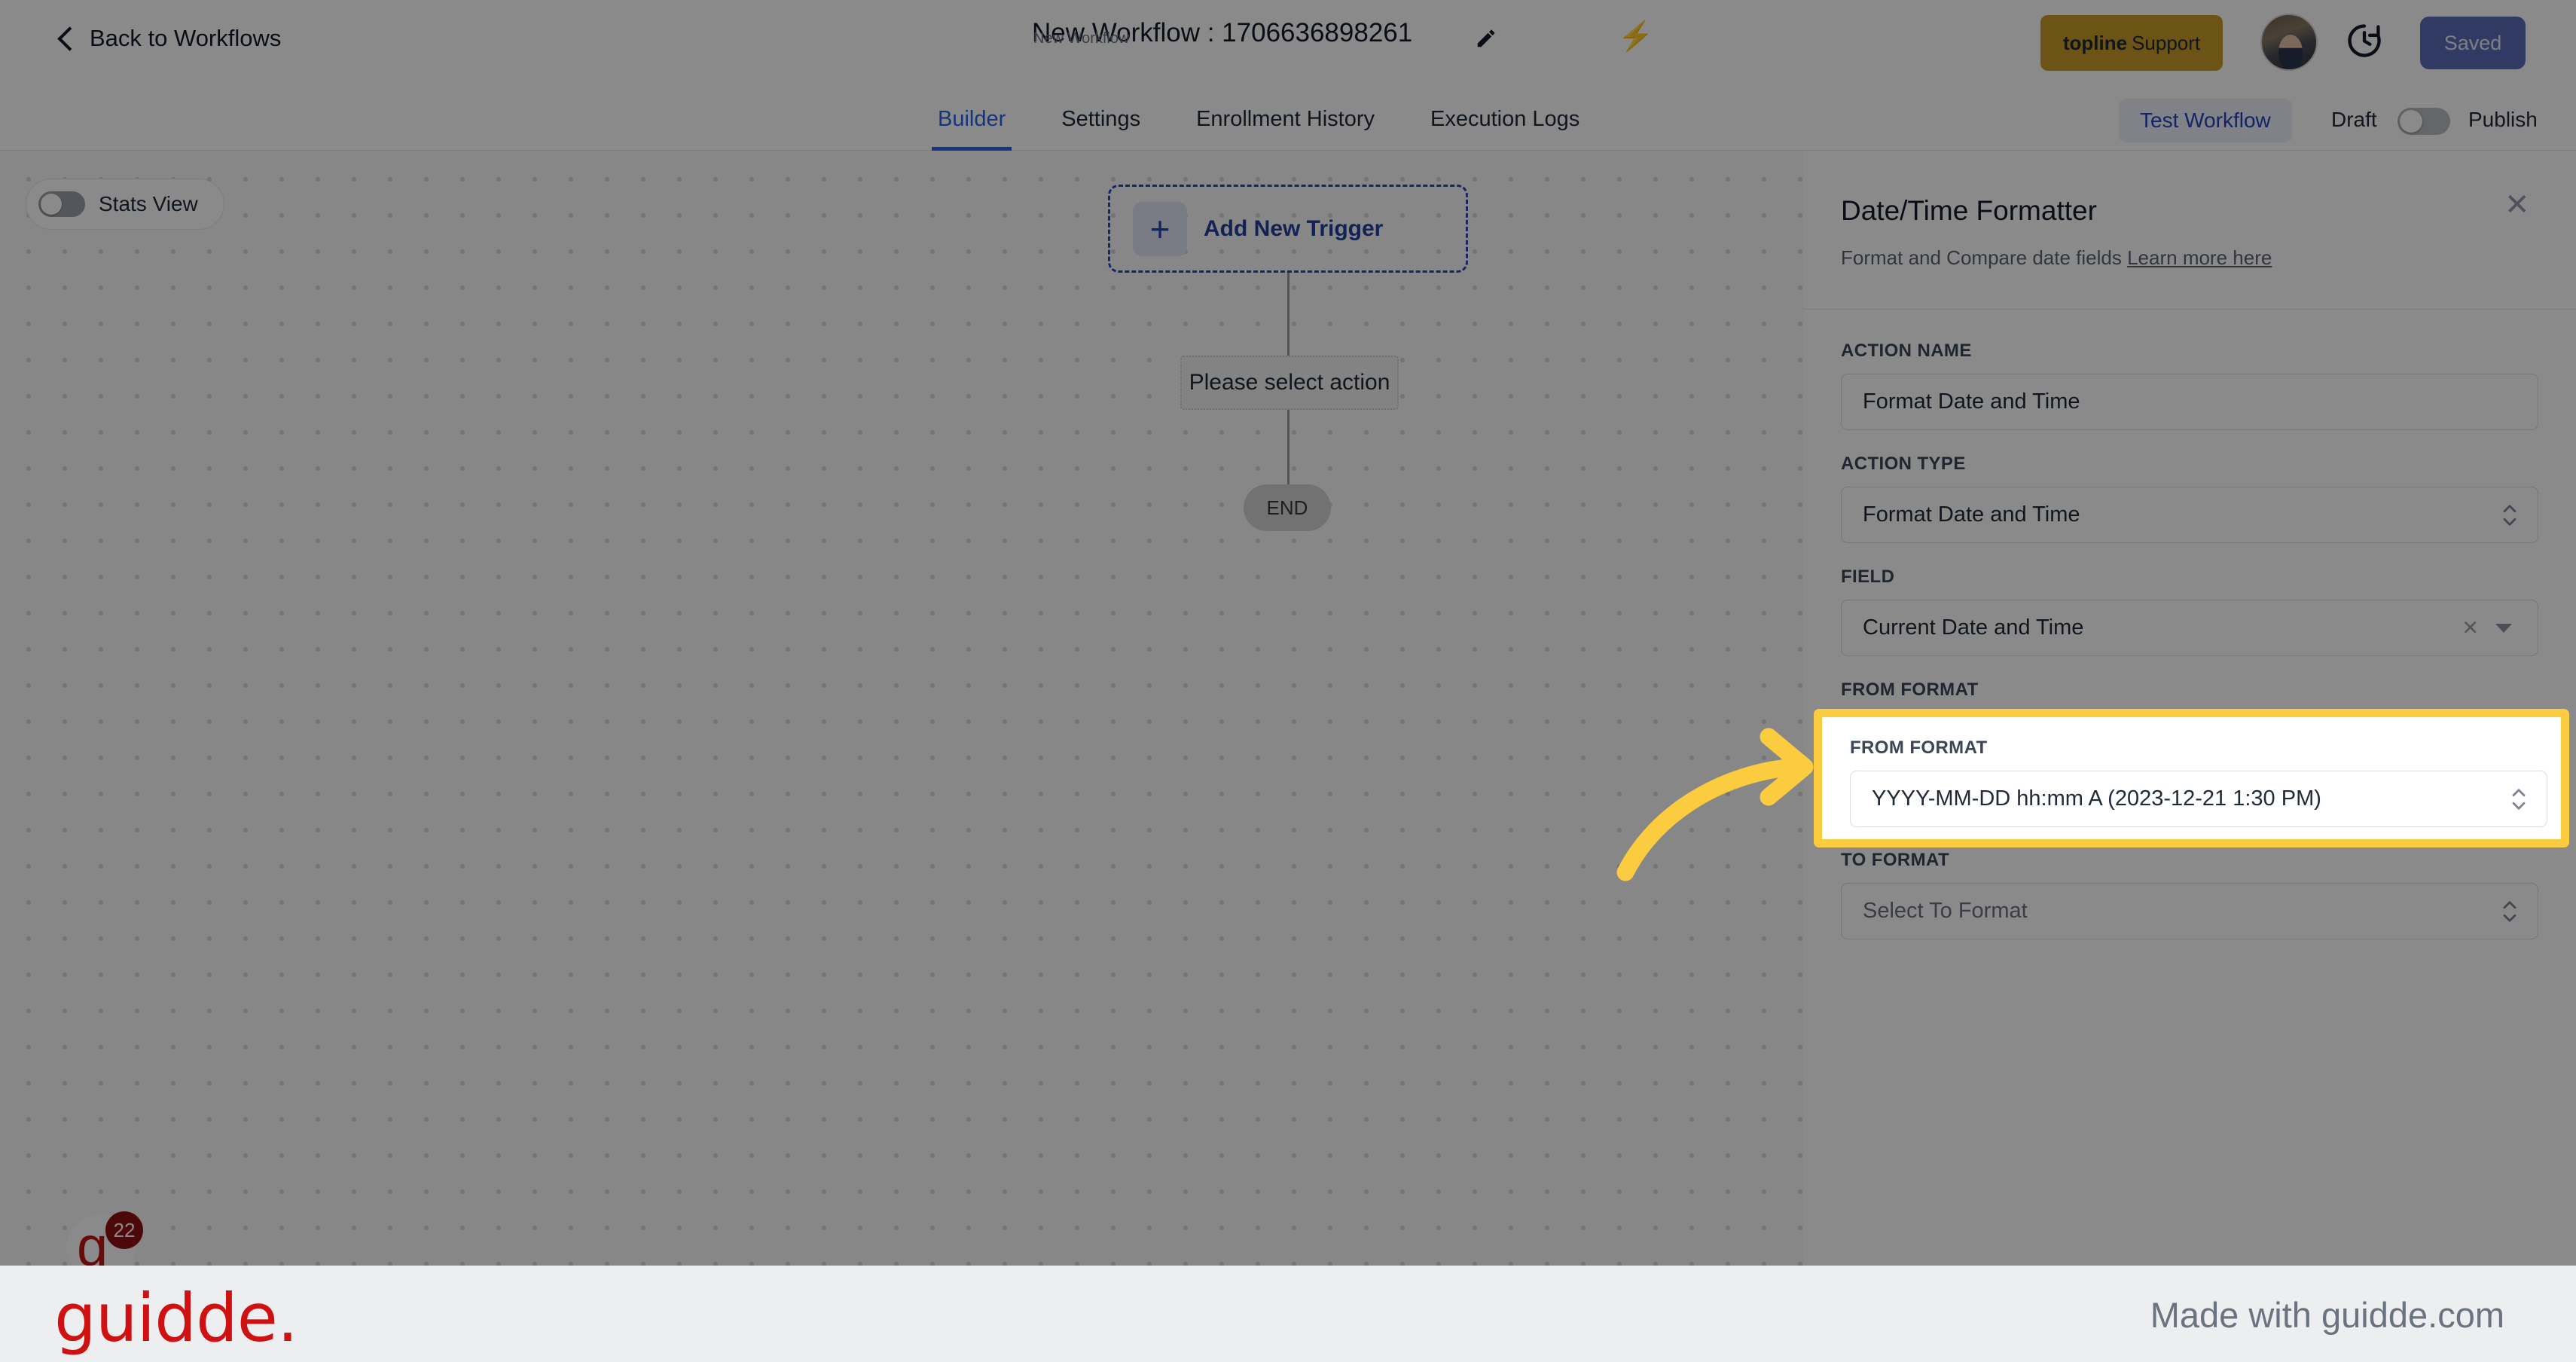 This screenshot has height=1362, width=2576. What do you see at coordinates (2365, 40) in the screenshot?
I see `clock-history-icon` at bounding box center [2365, 40].